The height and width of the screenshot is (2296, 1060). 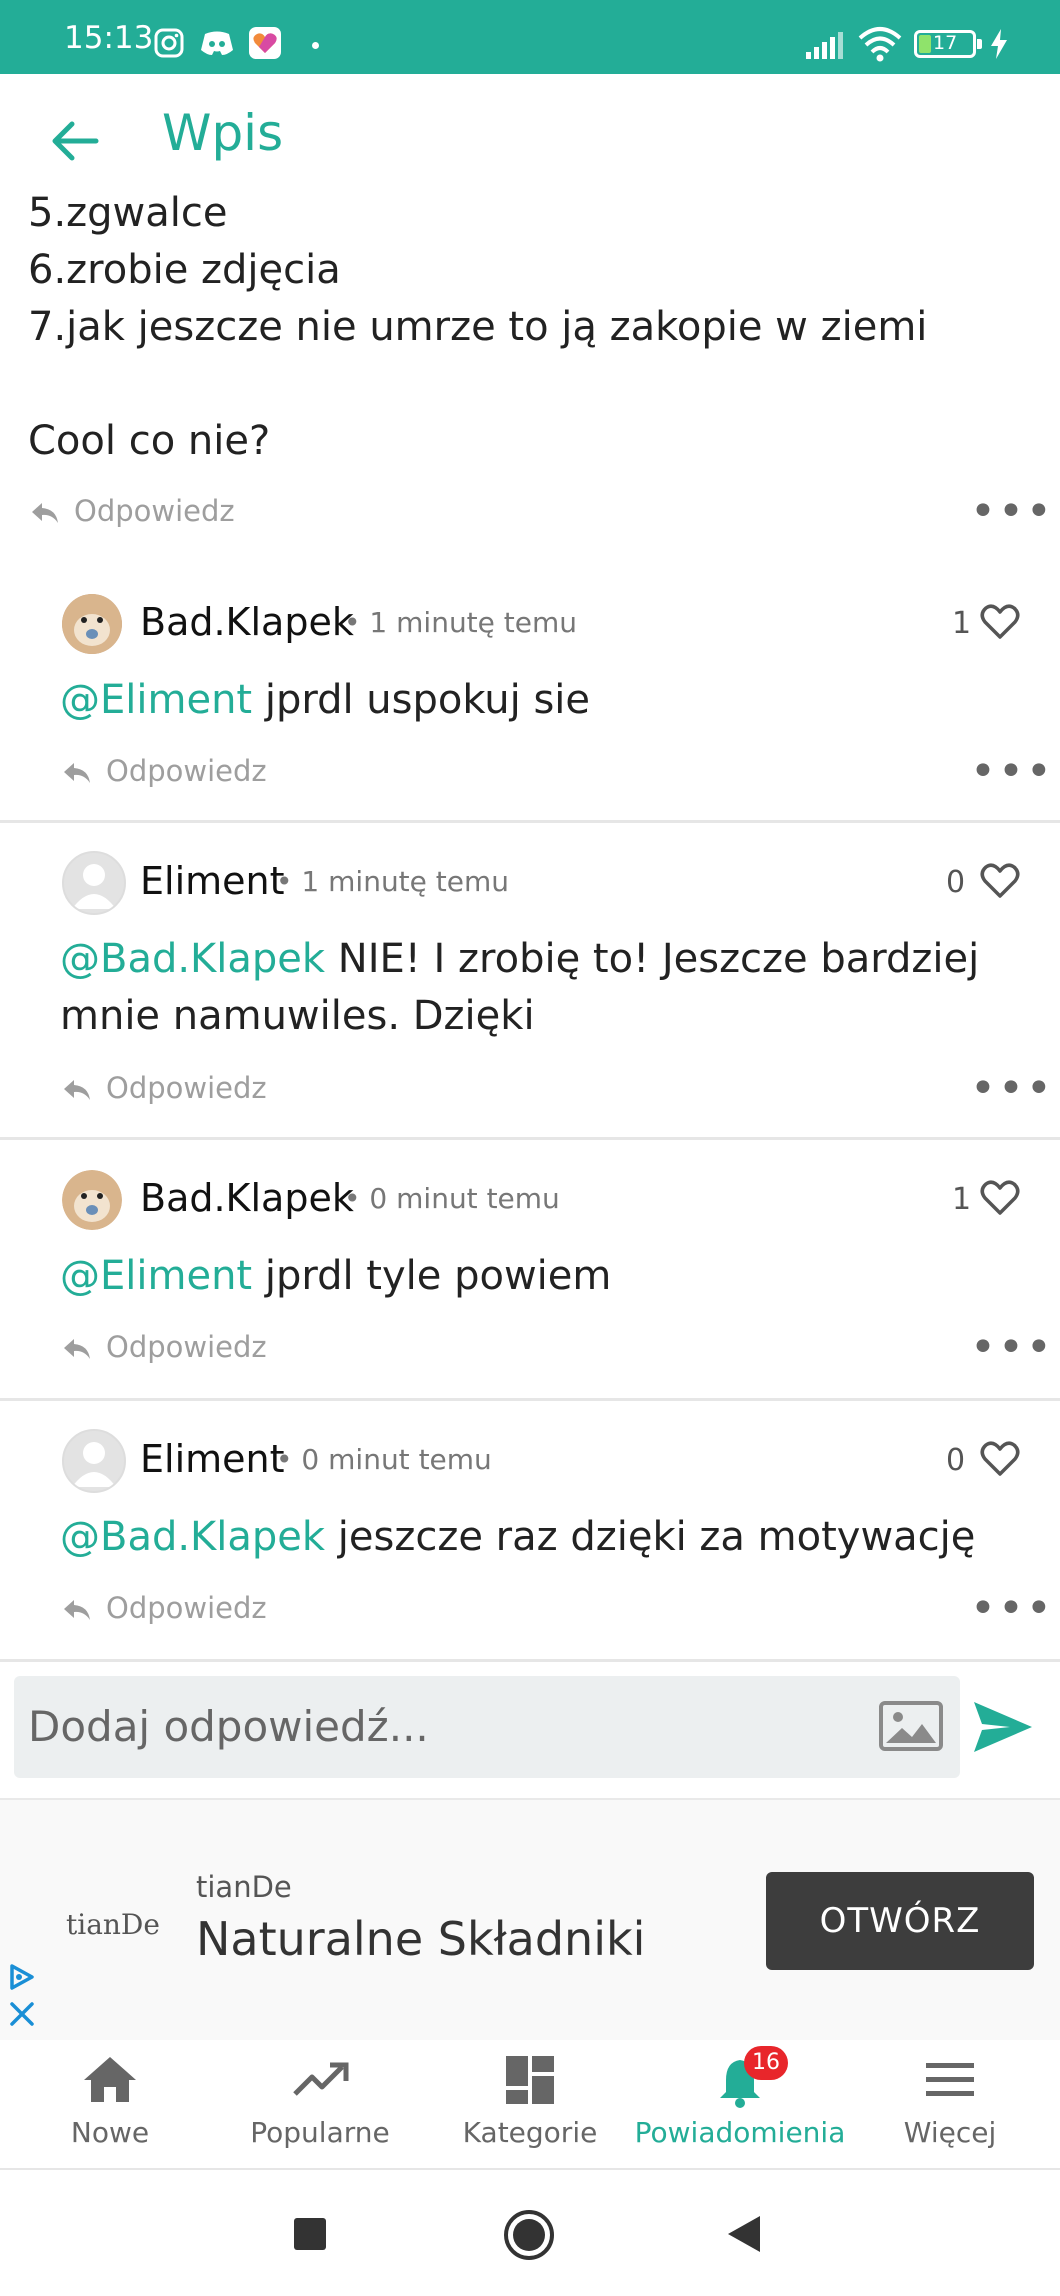 I want to click on battery-level: 17, so click(x=945, y=43).